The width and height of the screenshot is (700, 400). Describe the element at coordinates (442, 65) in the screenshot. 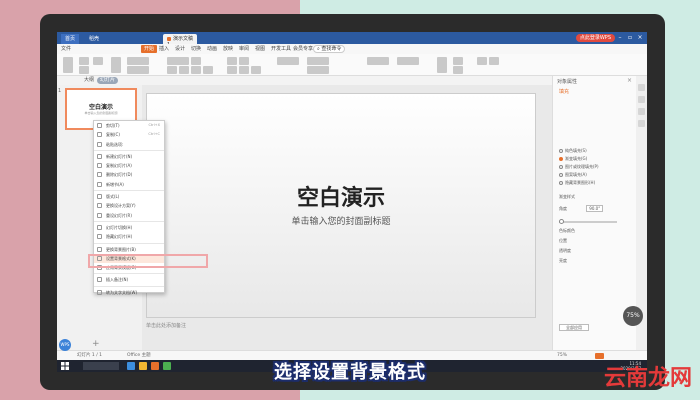

I see `slideshow-button` at that location.